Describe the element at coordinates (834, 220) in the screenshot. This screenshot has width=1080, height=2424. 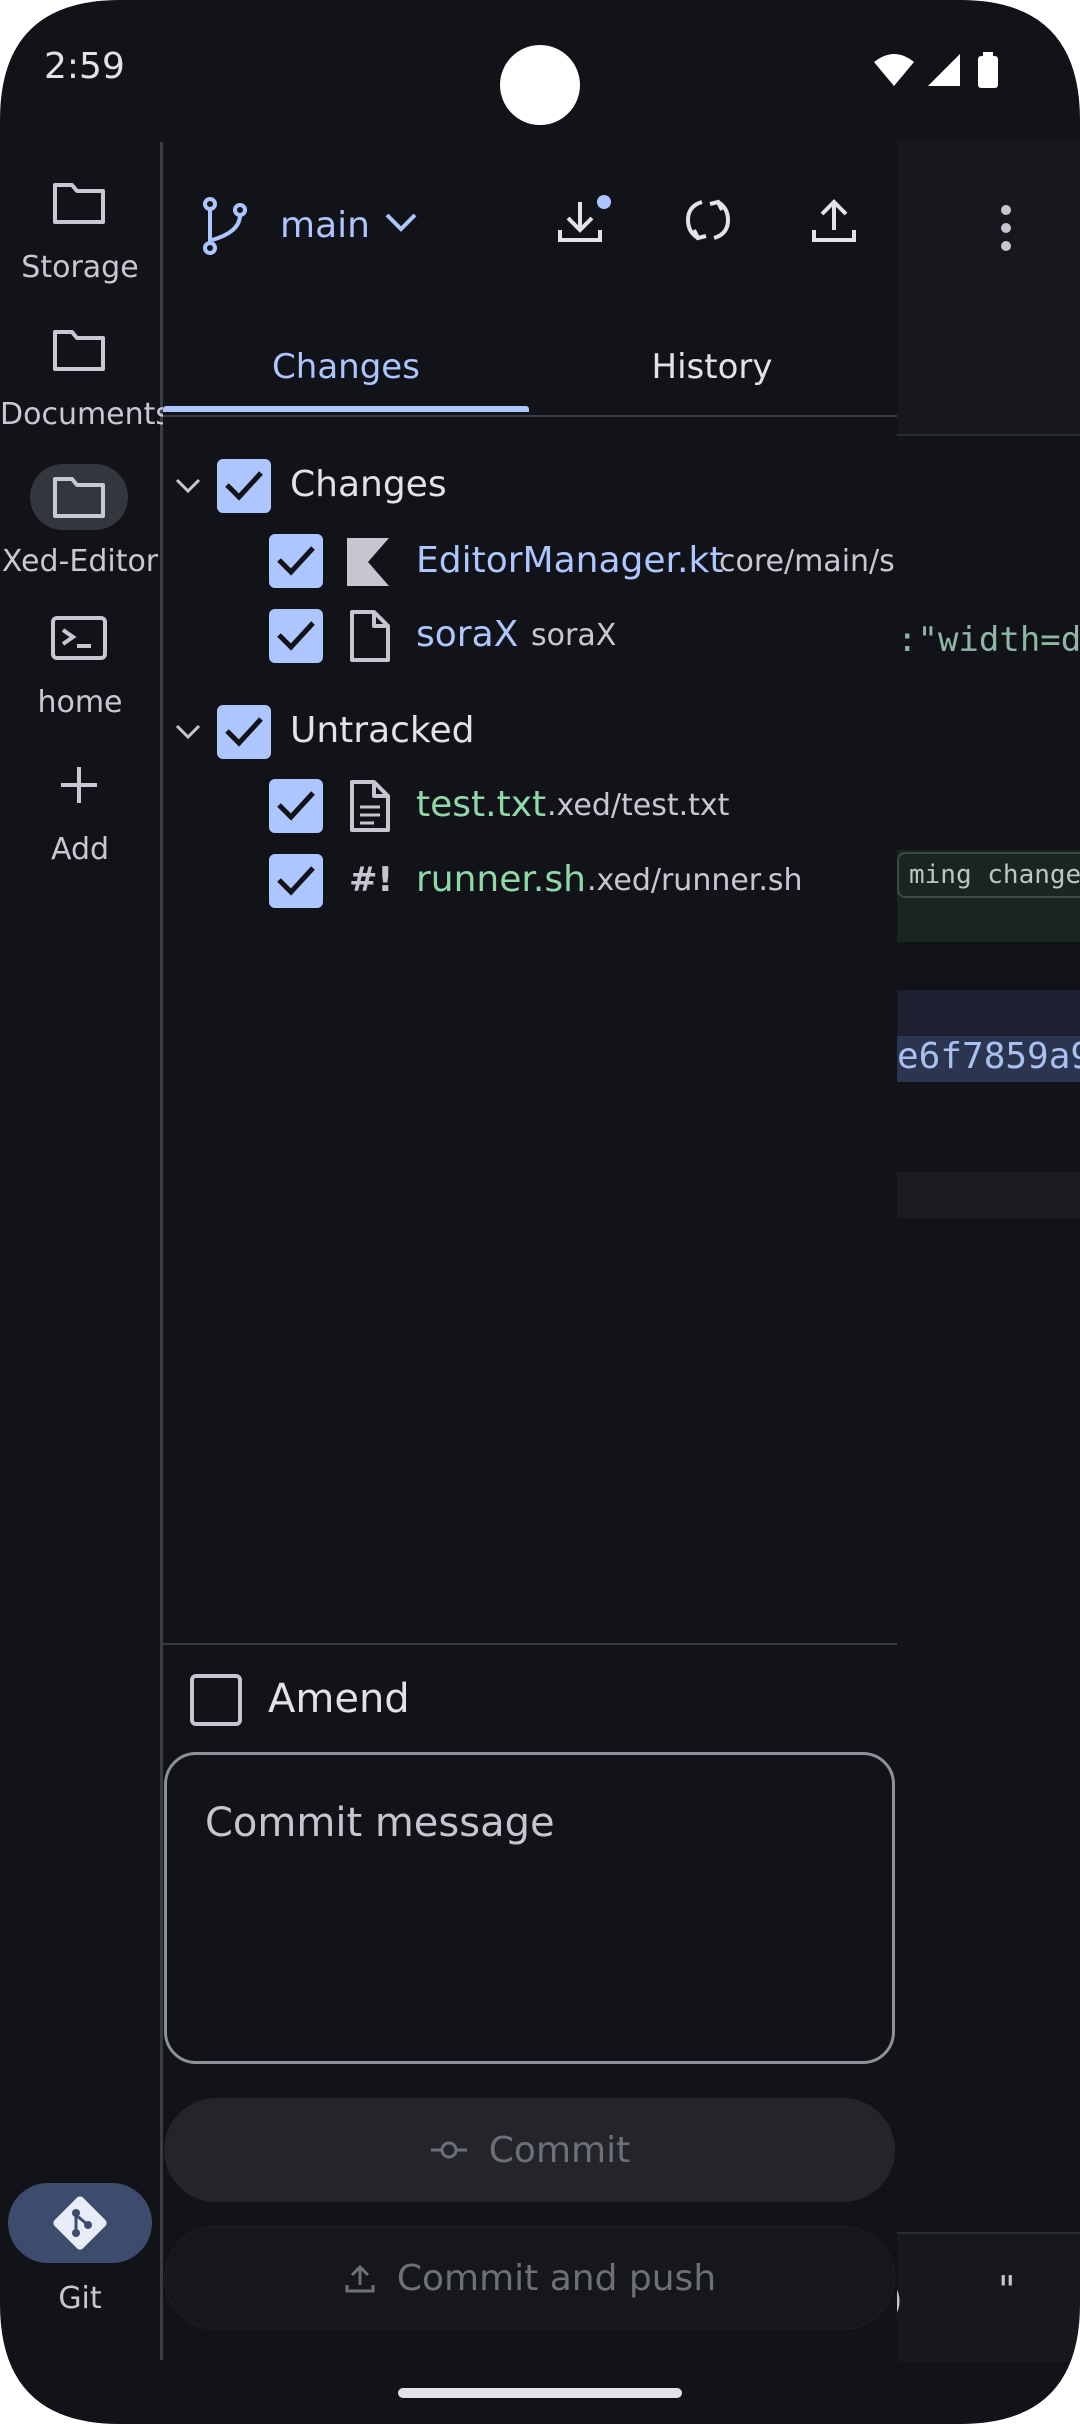
I see `push-icon` at that location.